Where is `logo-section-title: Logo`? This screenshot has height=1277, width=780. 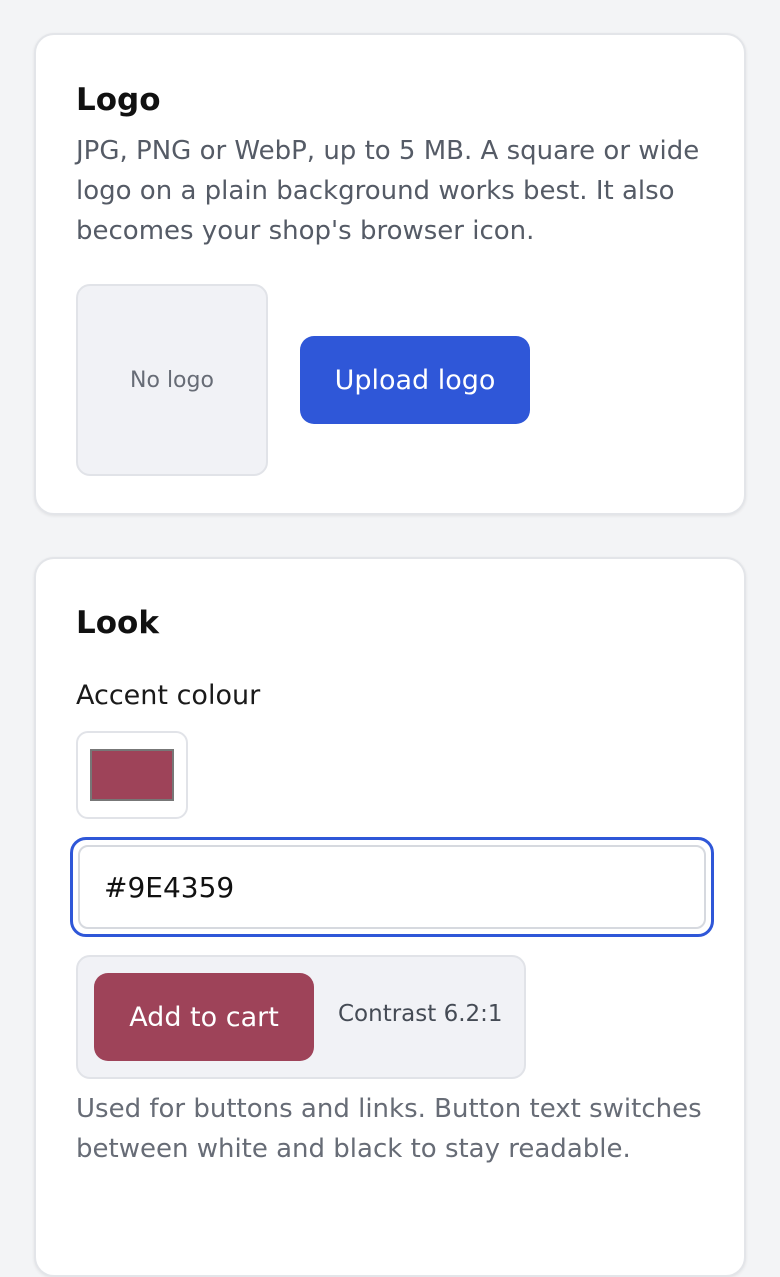 logo-section-title: Logo is located at coordinates (118, 100).